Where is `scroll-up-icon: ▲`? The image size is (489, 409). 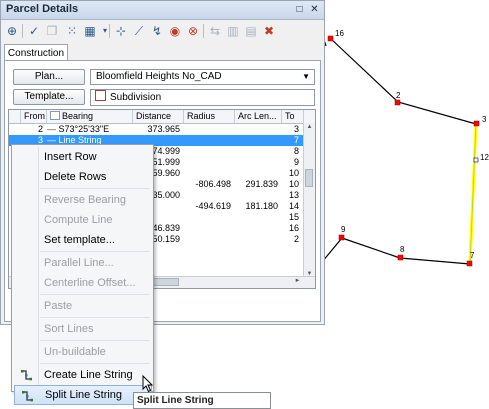
scroll-up-icon: ▲ is located at coordinates (309, 127).